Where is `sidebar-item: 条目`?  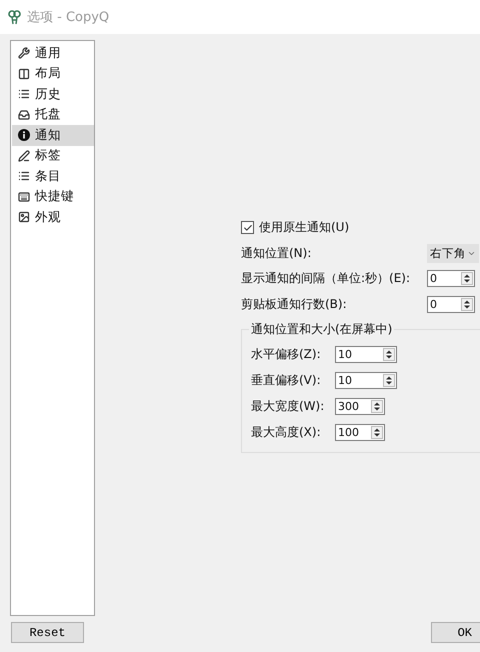
sidebar-item: 条目 is located at coordinates (53, 176).